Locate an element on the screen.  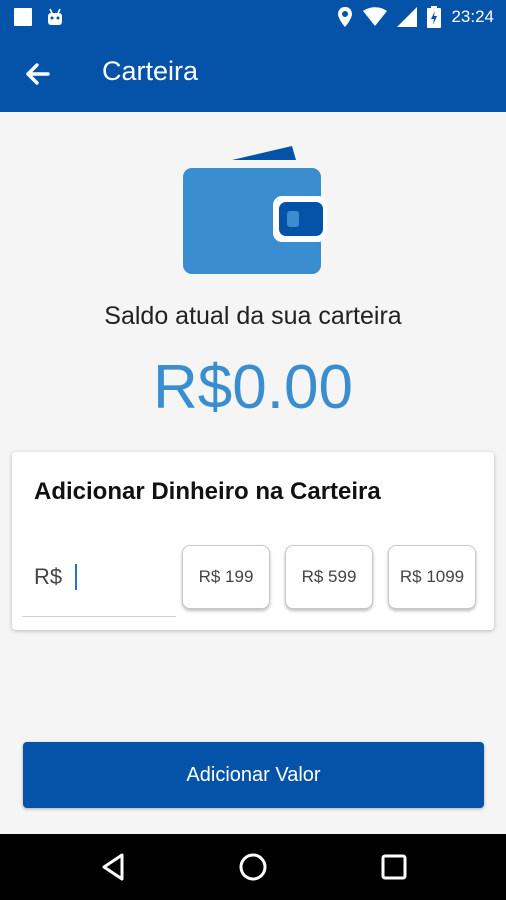
amount-prefix: R$ is located at coordinates (48, 576).